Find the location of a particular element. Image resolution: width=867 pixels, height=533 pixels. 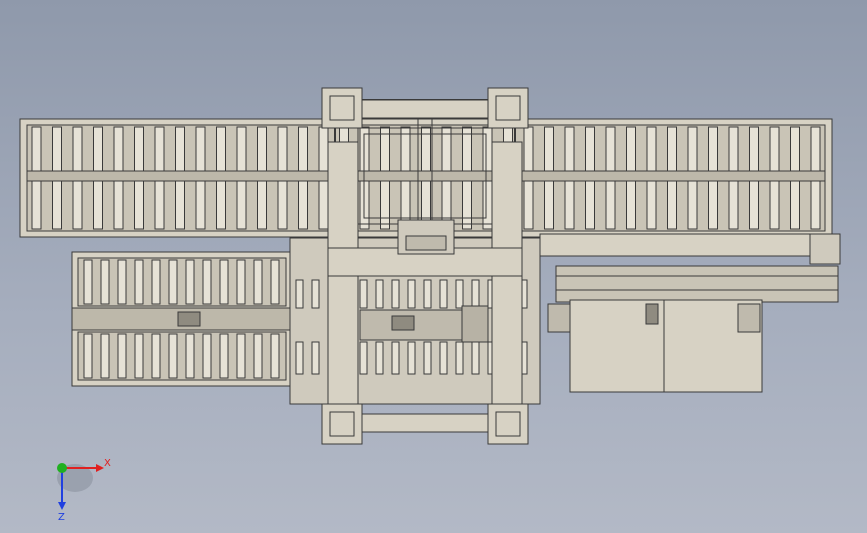

center-gusset is located at coordinates (475, 324).